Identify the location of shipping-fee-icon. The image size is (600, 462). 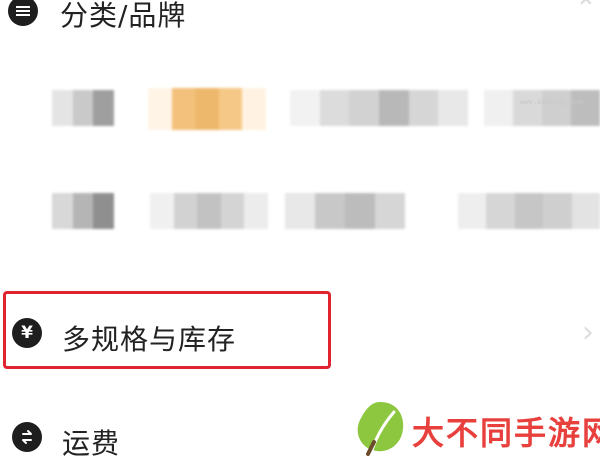
(27, 437).